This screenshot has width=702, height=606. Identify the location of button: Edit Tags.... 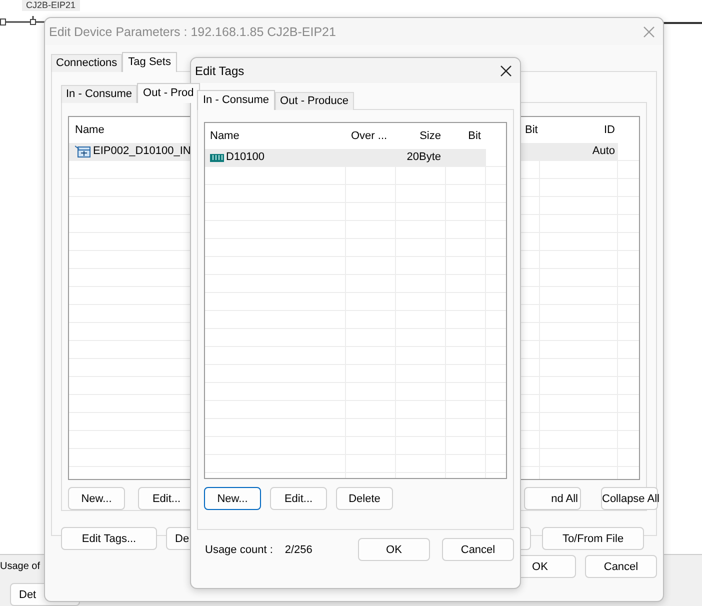
(109, 538).